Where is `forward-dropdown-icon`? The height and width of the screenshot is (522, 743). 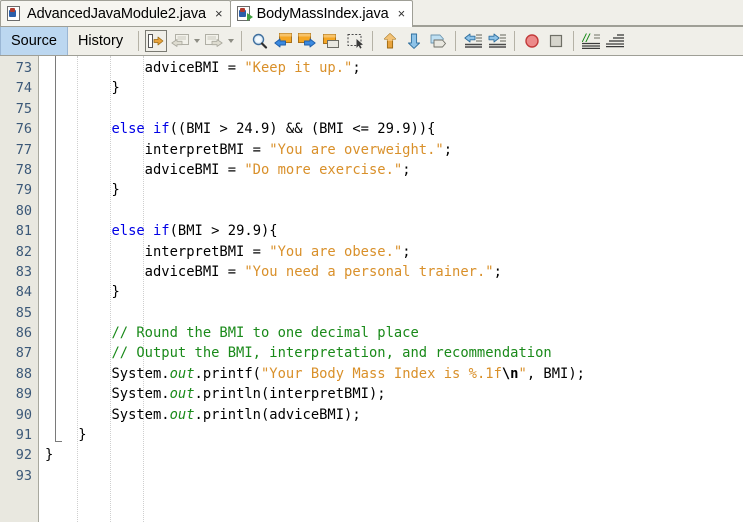 forward-dropdown-icon is located at coordinates (231, 41).